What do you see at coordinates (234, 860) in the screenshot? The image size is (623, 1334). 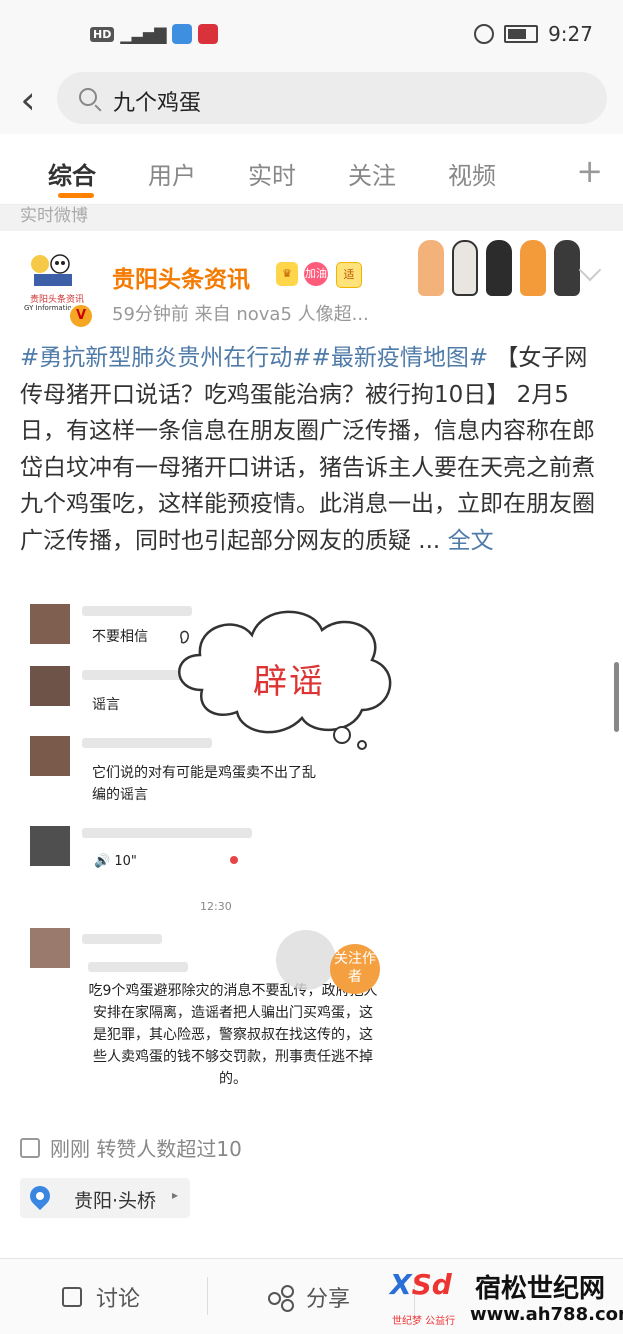 I see `unread-dot` at bounding box center [234, 860].